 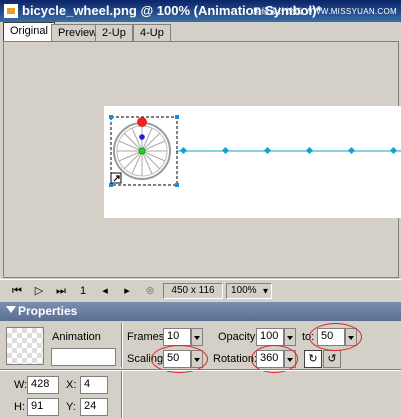 I want to click on properties-panel-header: Properties, so click(x=200, y=311).